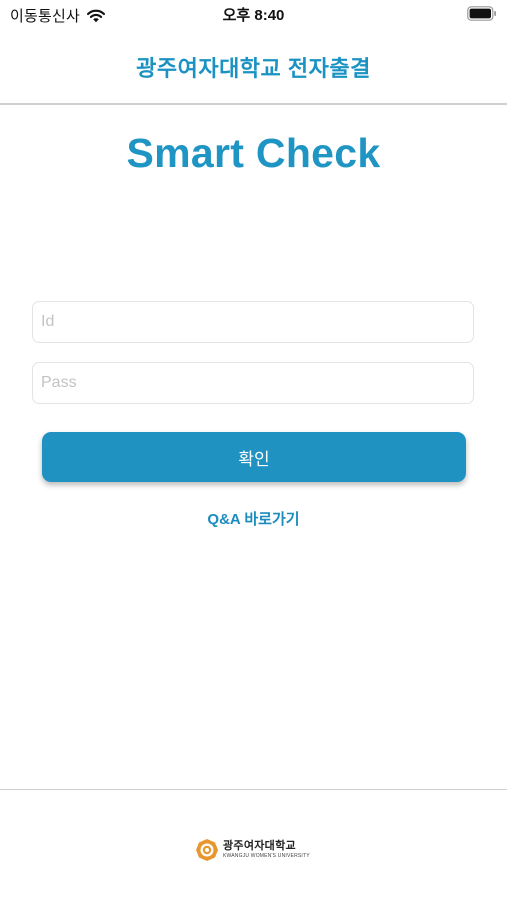 The width and height of the screenshot is (507, 900). I want to click on app-title: Smart Check, so click(253, 153).